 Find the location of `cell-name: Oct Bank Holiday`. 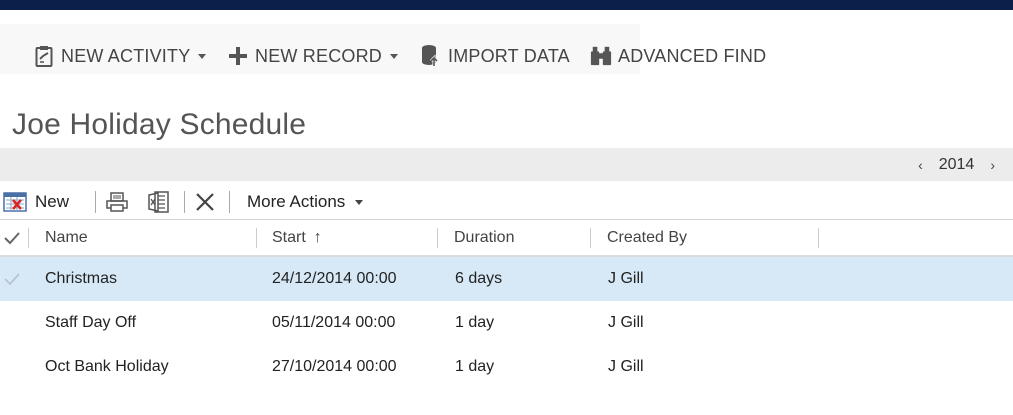

cell-name: Oct Bank Holiday is located at coordinates (107, 367).